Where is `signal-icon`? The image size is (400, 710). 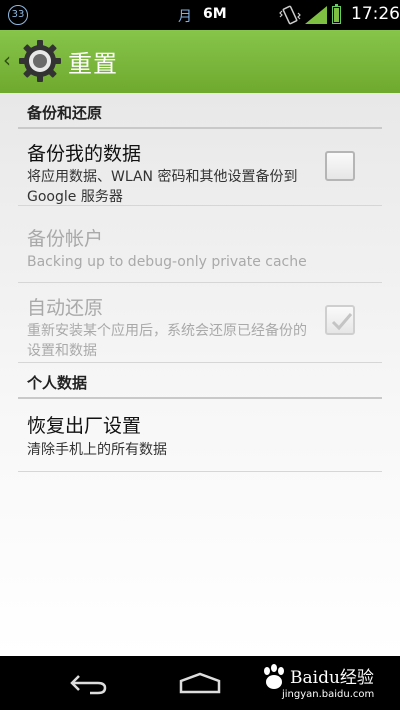 signal-icon is located at coordinates (316, 15).